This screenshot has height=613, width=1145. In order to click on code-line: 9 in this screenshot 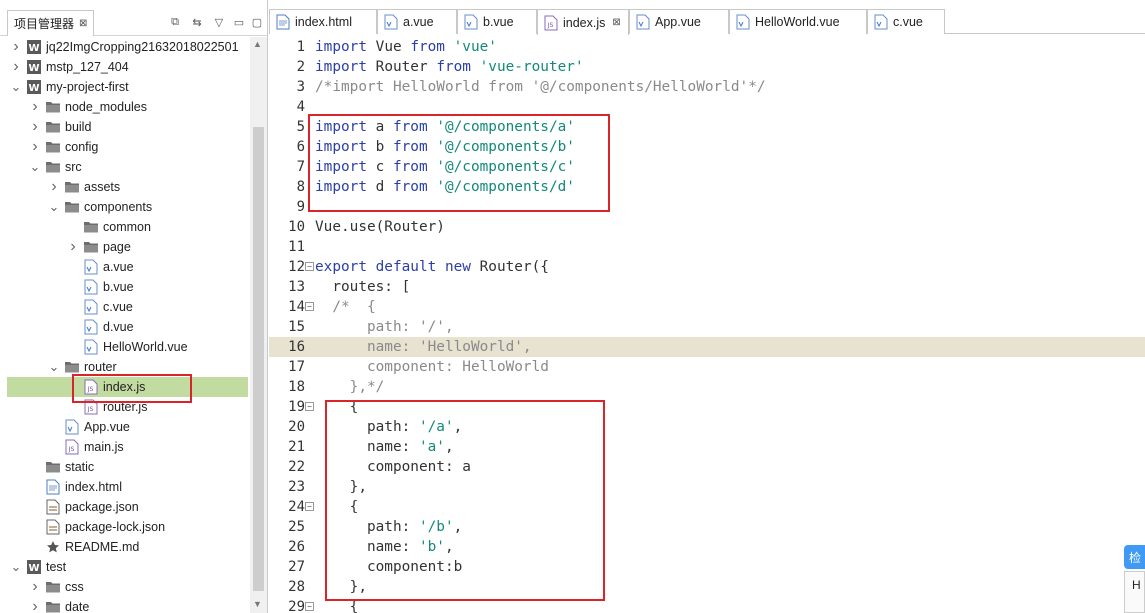, I will do `click(707, 207)`.